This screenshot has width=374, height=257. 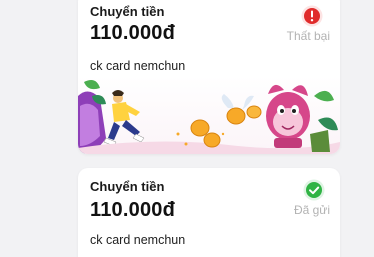 What do you see at coordinates (314, 190) in the screenshot?
I see `check-icon` at bounding box center [314, 190].